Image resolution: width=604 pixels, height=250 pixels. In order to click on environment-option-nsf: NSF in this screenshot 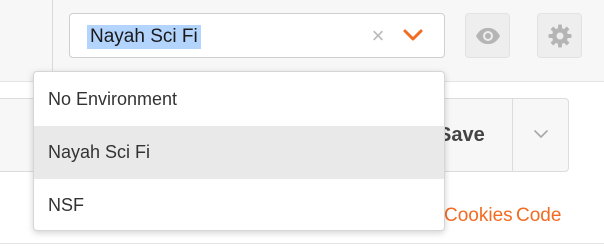, I will do `click(239, 204)`.